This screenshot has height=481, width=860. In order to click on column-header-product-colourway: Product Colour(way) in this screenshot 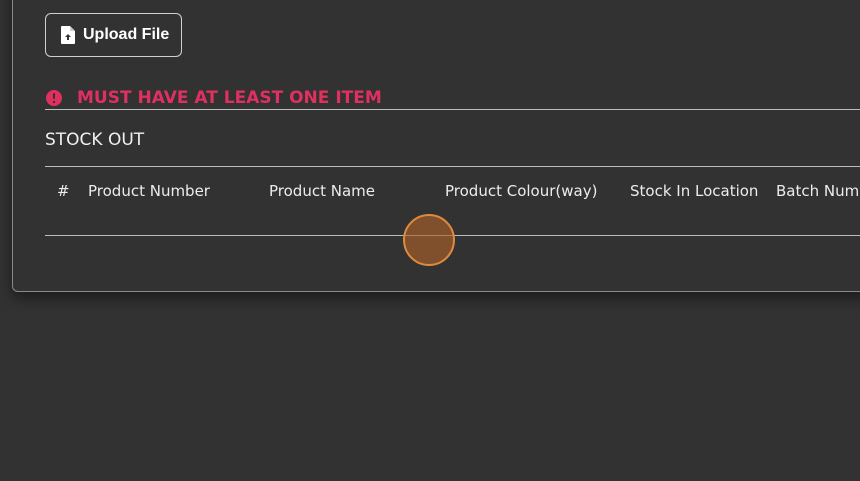, I will do `click(521, 191)`.